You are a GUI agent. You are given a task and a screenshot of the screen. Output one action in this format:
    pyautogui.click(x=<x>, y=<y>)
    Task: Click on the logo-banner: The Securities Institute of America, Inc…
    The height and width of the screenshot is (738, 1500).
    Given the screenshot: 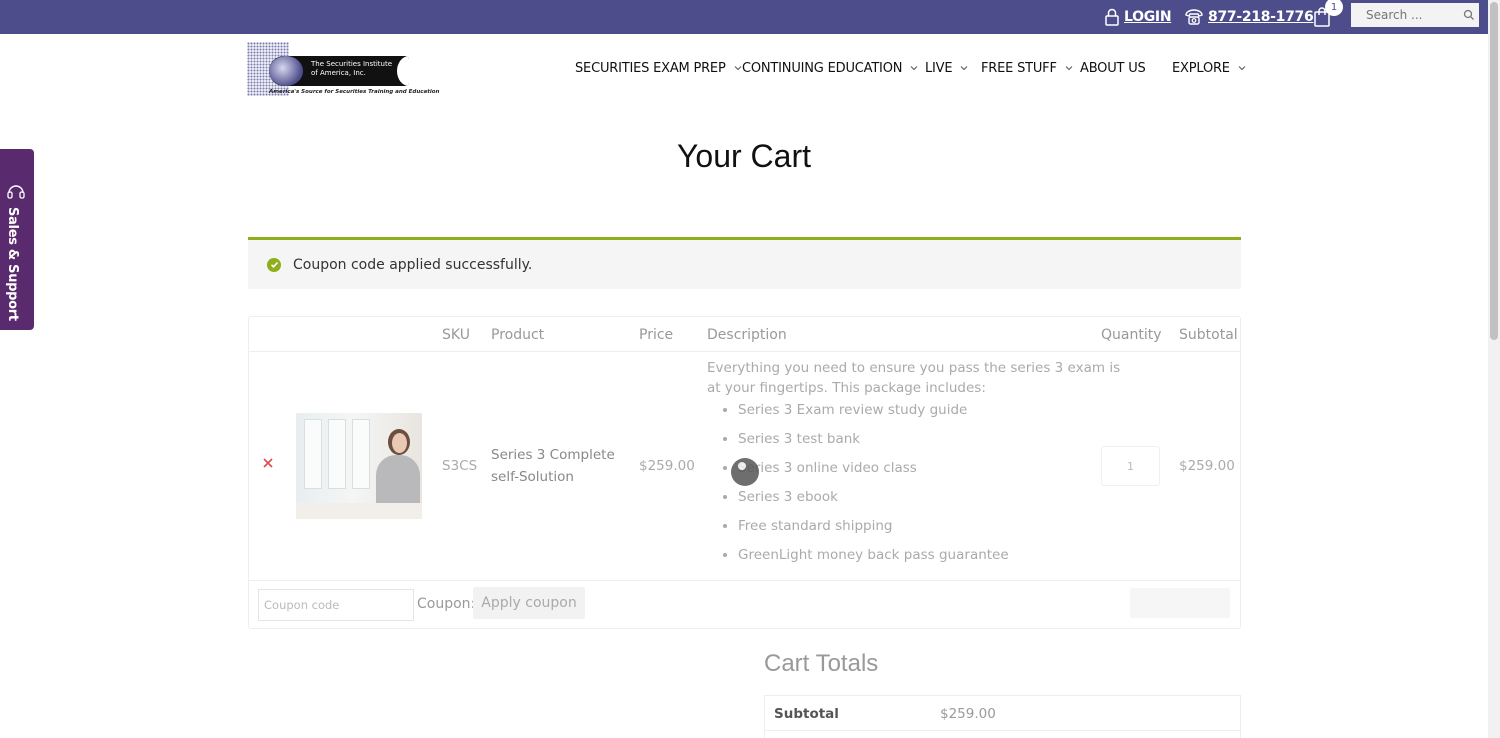 What is the action you would take?
    pyautogui.click(x=339, y=71)
    